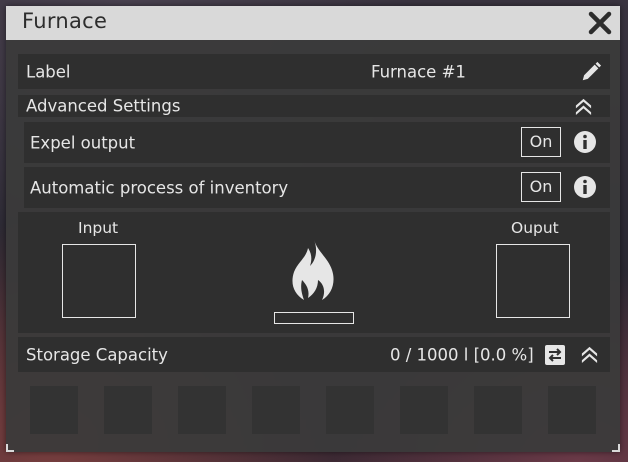 This screenshot has width=628, height=462. Describe the element at coordinates (97, 354) in the screenshot. I see `storage-capacity-label: Storage Capacity` at that location.